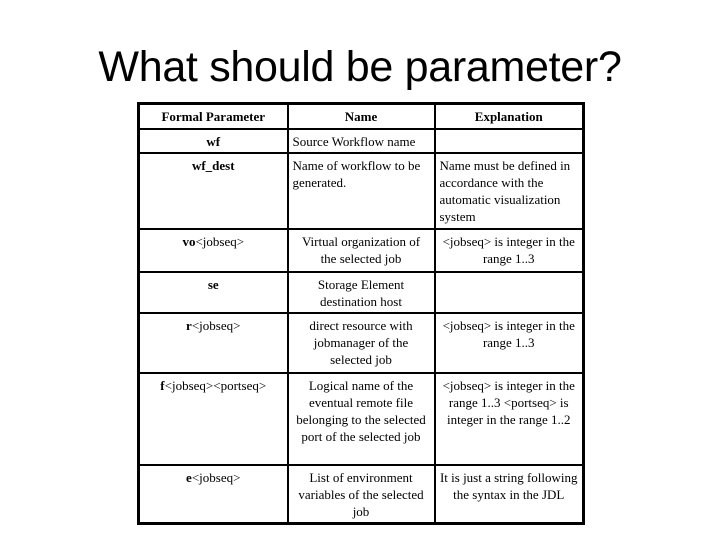  What do you see at coordinates (213, 419) in the screenshot?
I see `param-cell: f<jobseq><portseq>` at bounding box center [213, 419].